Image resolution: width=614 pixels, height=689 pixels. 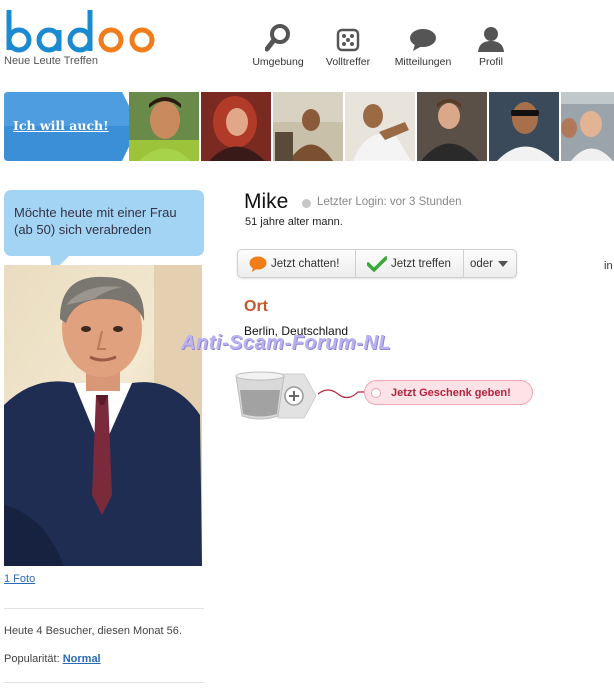 What do you see at coordinates (305, 263) in the screenshot?
I see `chat-button-label: Jetzt chatten!` at bounding box center [305, 263].